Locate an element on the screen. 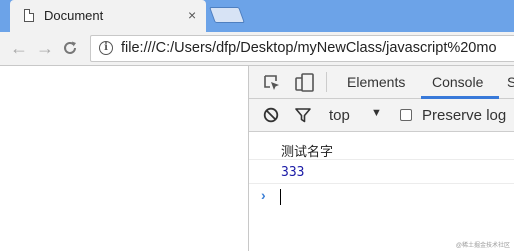 Image resolution: width=514 pixels, height=251 pixels. tab-console: Console is located at coordinates (457, 82).